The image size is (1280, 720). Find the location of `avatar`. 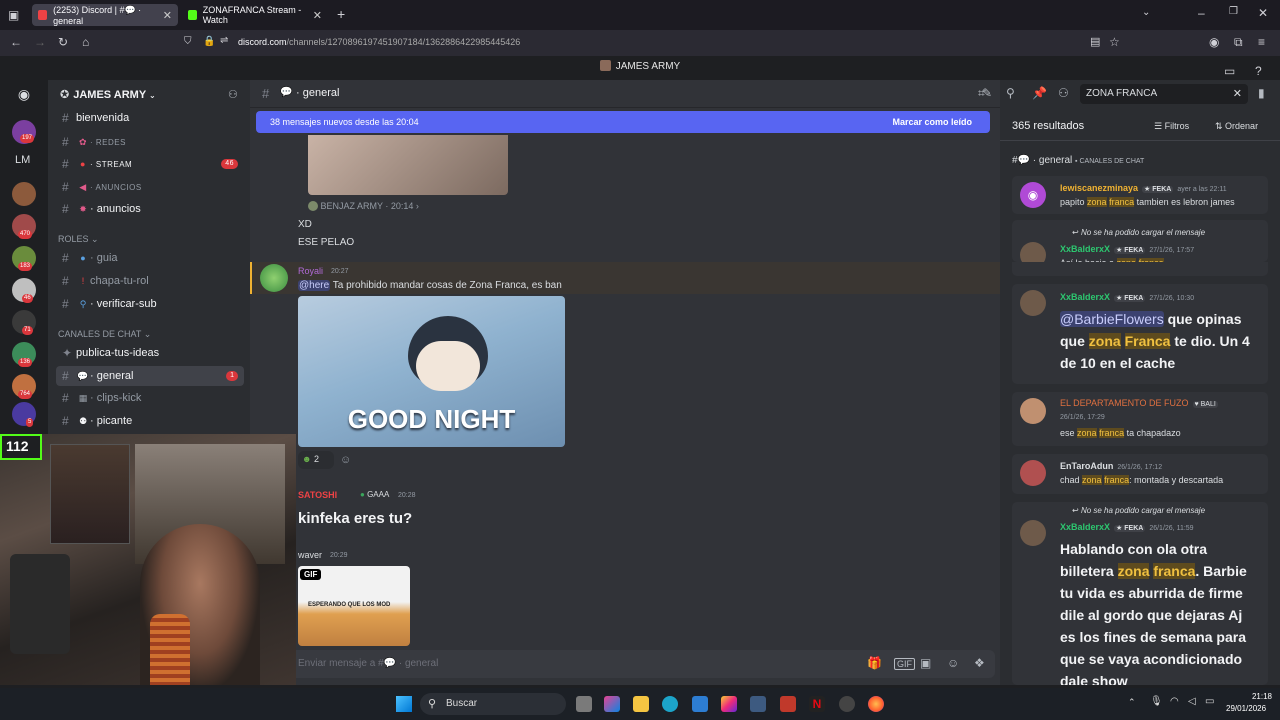

avatar is located at coordinates (274, 278).